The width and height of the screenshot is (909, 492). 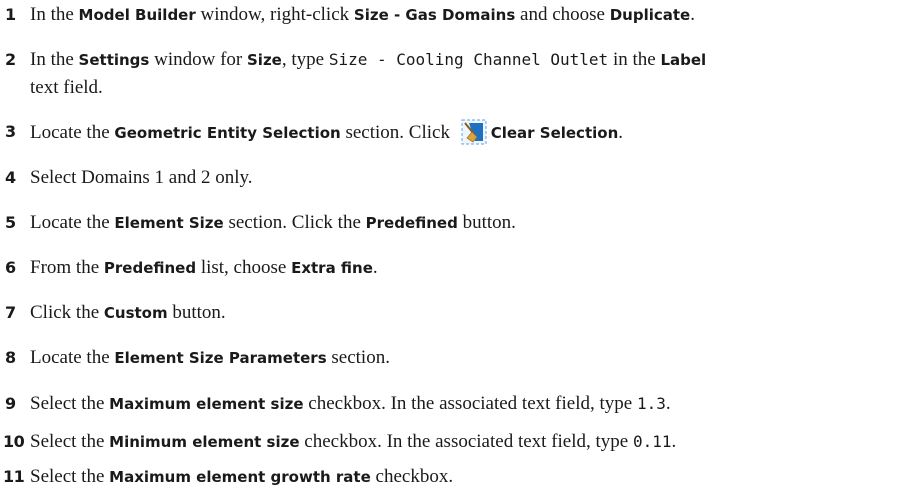 What do you see at coordinates (10, 222) in the screenshot?
I see `step-number: 5` at bounding box center [10, 222].